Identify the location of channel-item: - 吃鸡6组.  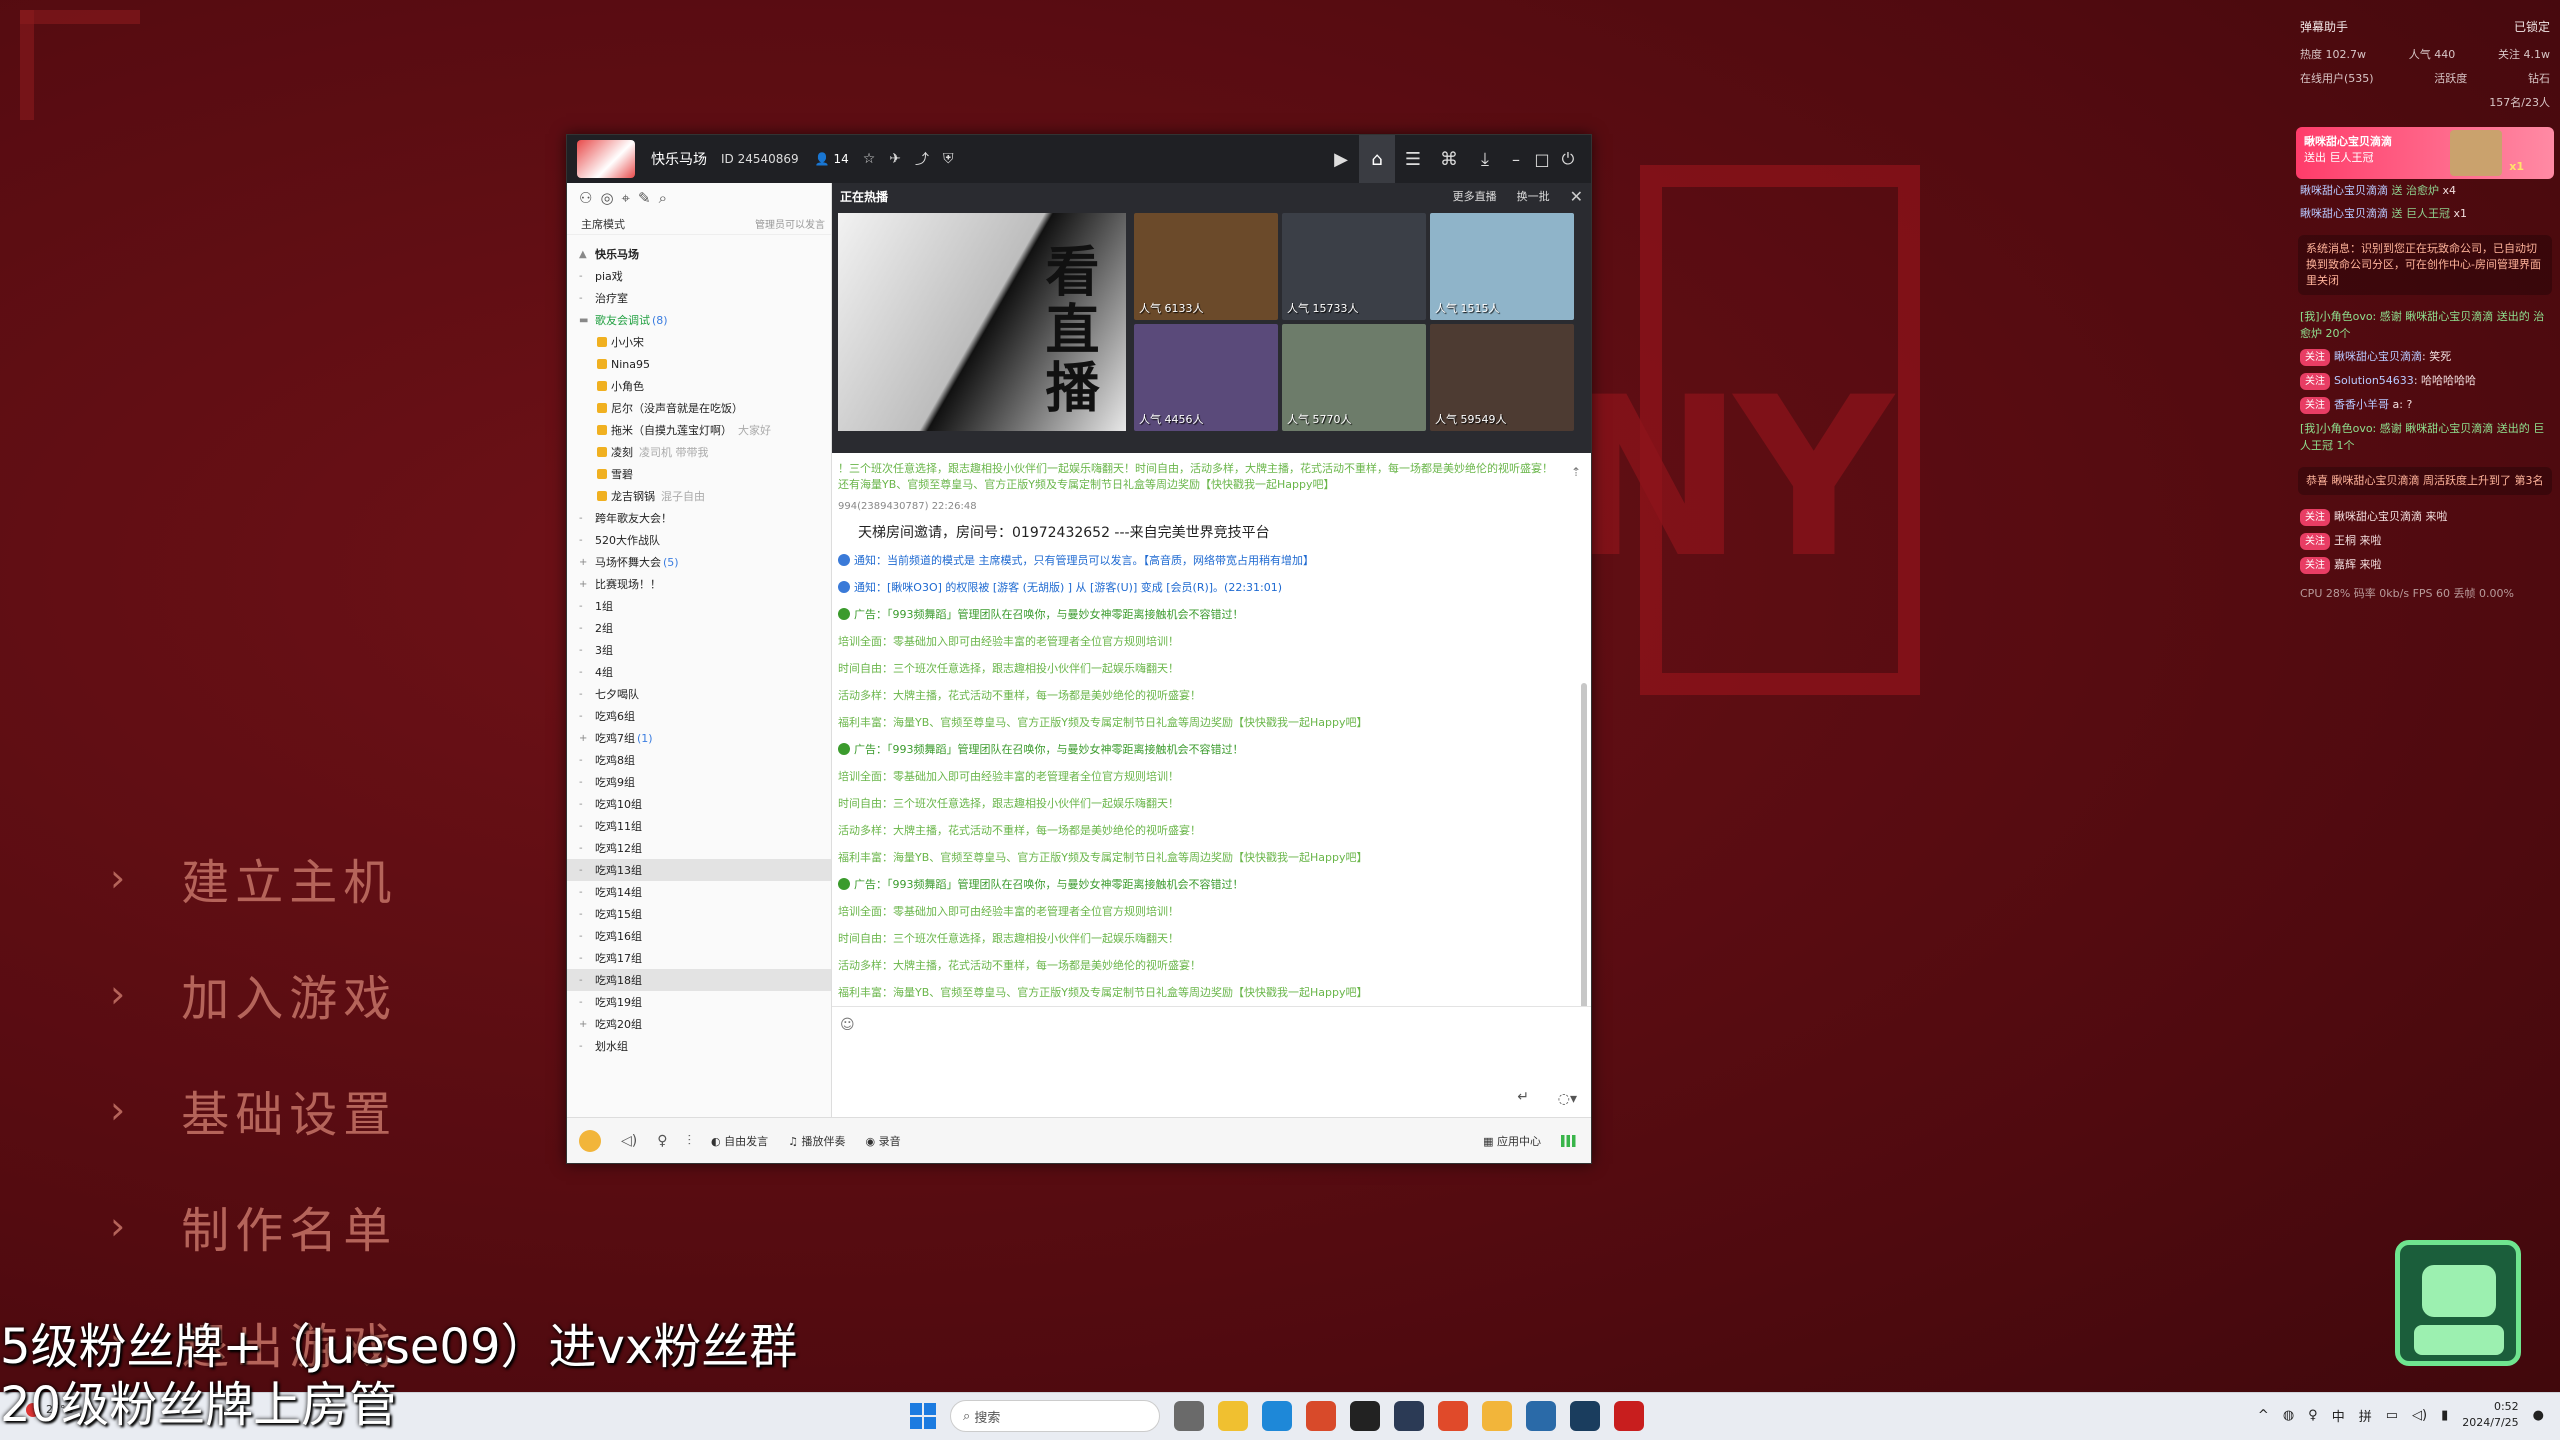
(699, 716).